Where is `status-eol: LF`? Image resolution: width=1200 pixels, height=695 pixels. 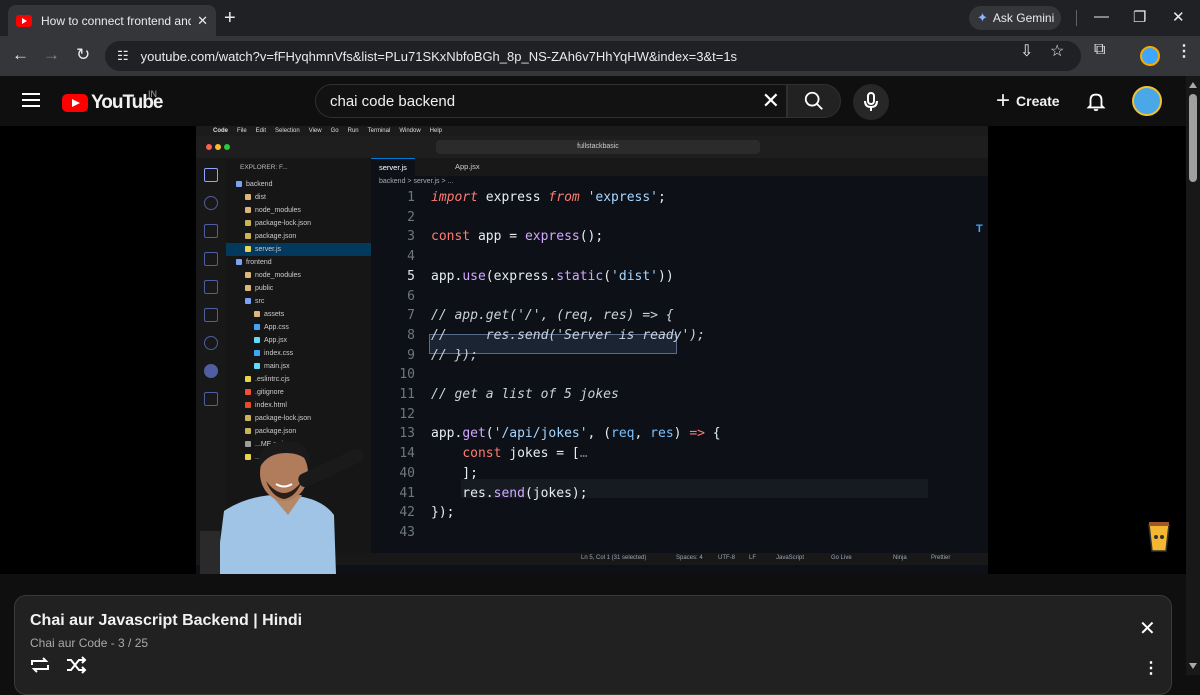
status-eol: LF is located at coordinates (753, 558).